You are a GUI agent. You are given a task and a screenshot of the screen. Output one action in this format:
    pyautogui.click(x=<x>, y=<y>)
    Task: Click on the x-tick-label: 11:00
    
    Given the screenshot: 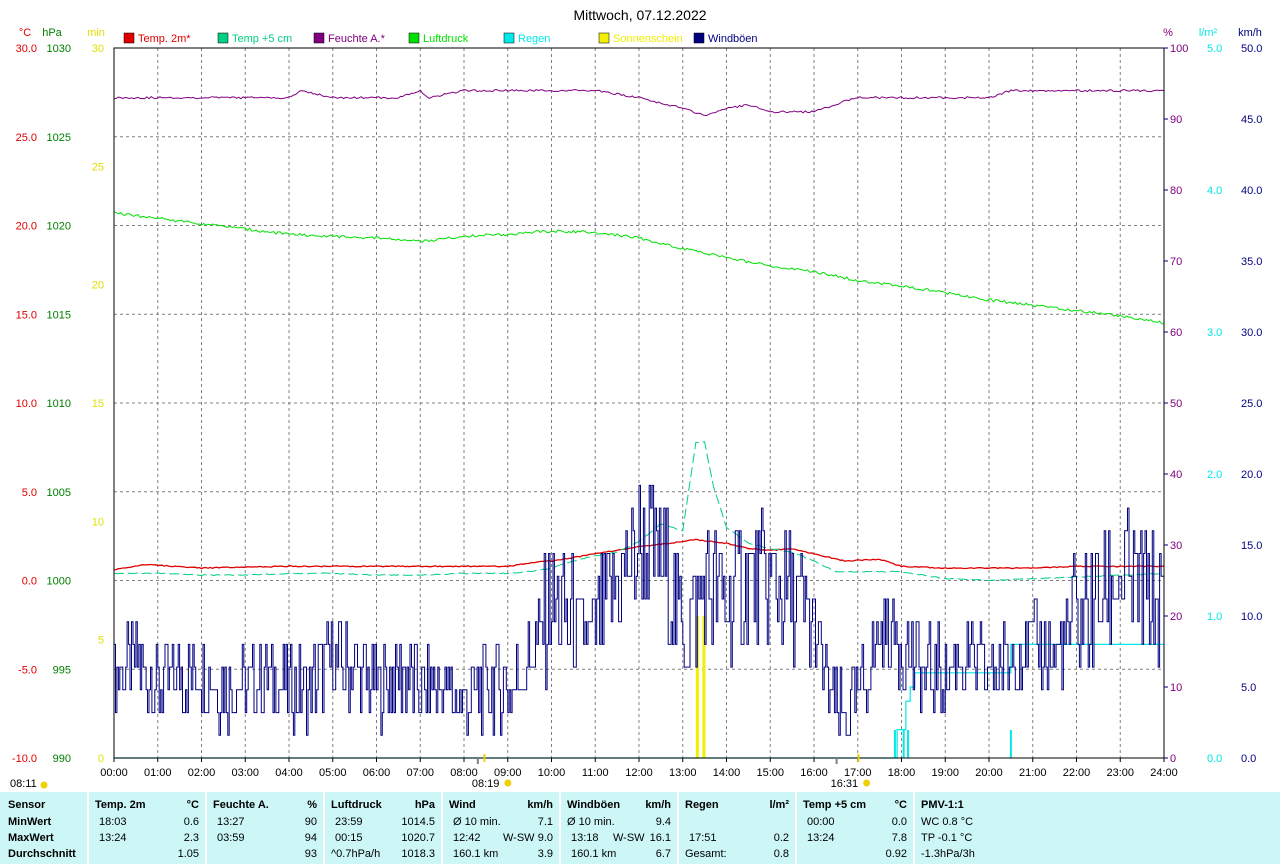 What is the action you would take?
    pyautogui.click(x=595, y=773)
    